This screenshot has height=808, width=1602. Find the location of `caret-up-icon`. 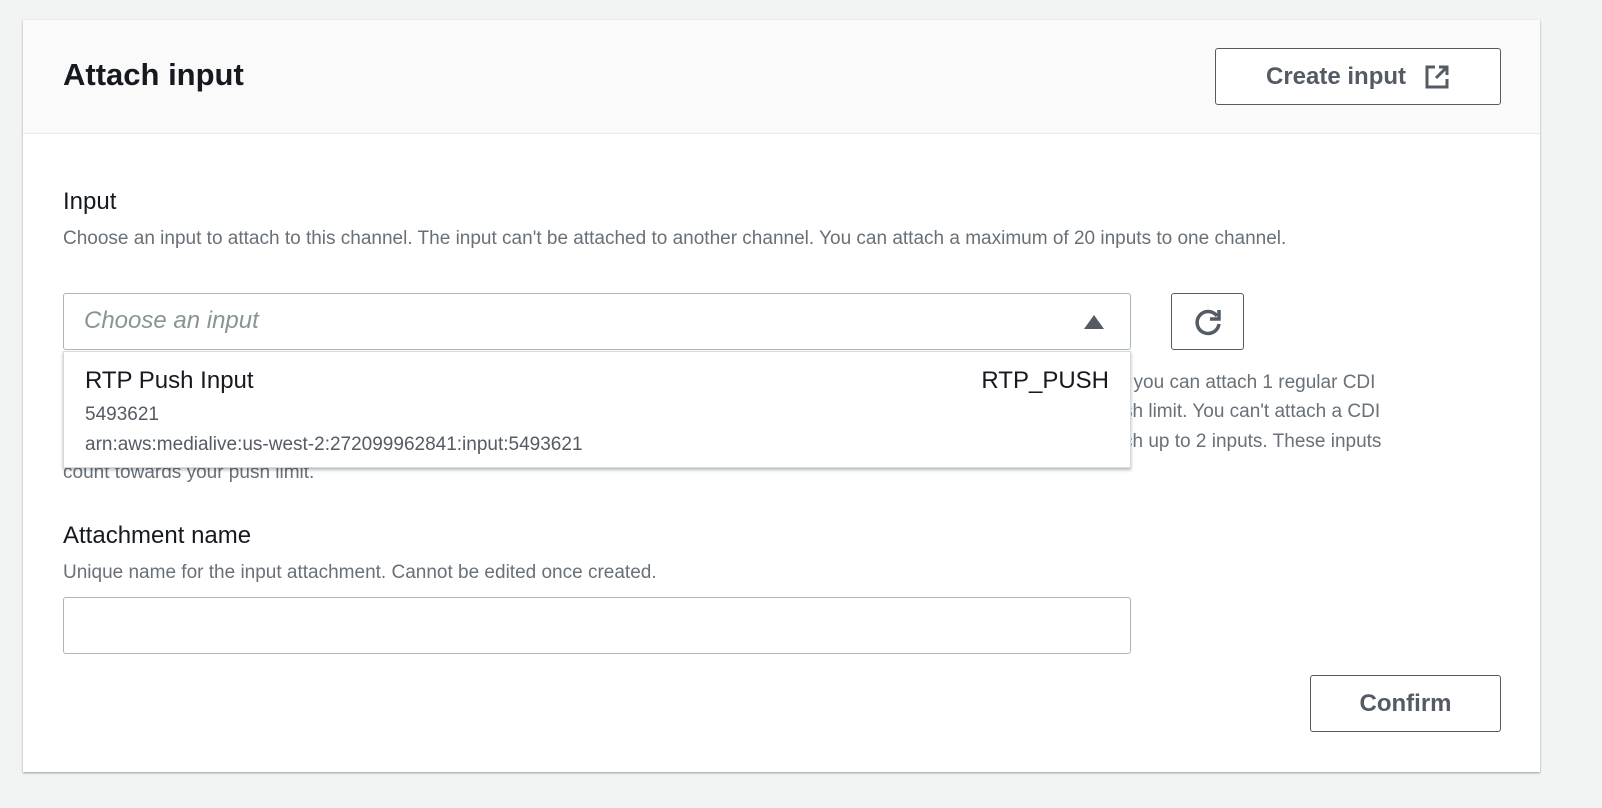

caret-up-icon is located at coordinates (1094, 322).